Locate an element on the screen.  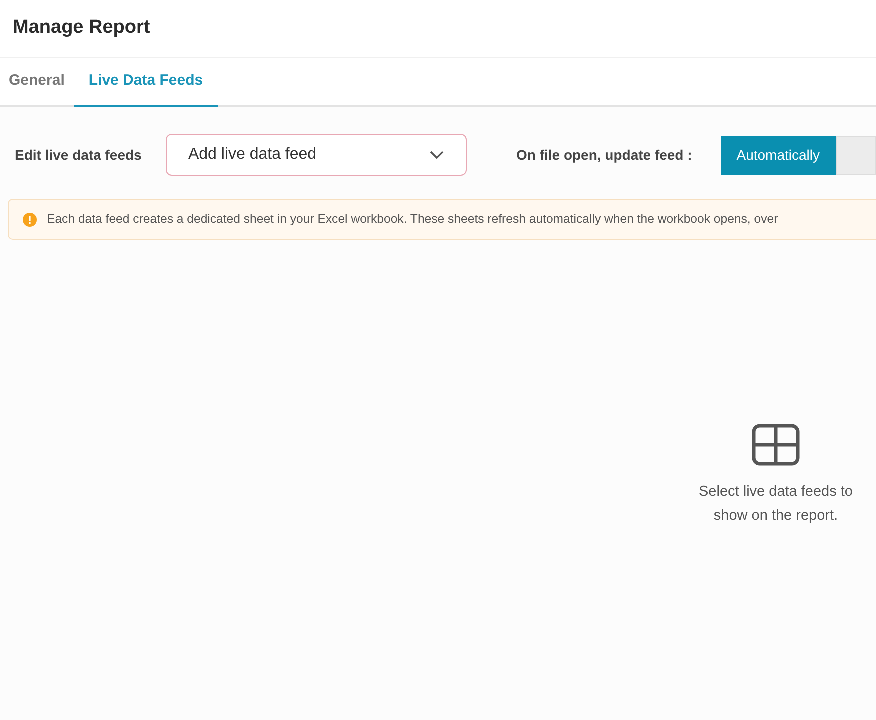
empty-state-text: Select live data feeds to show on the report. is located at coordinates (776, 504).